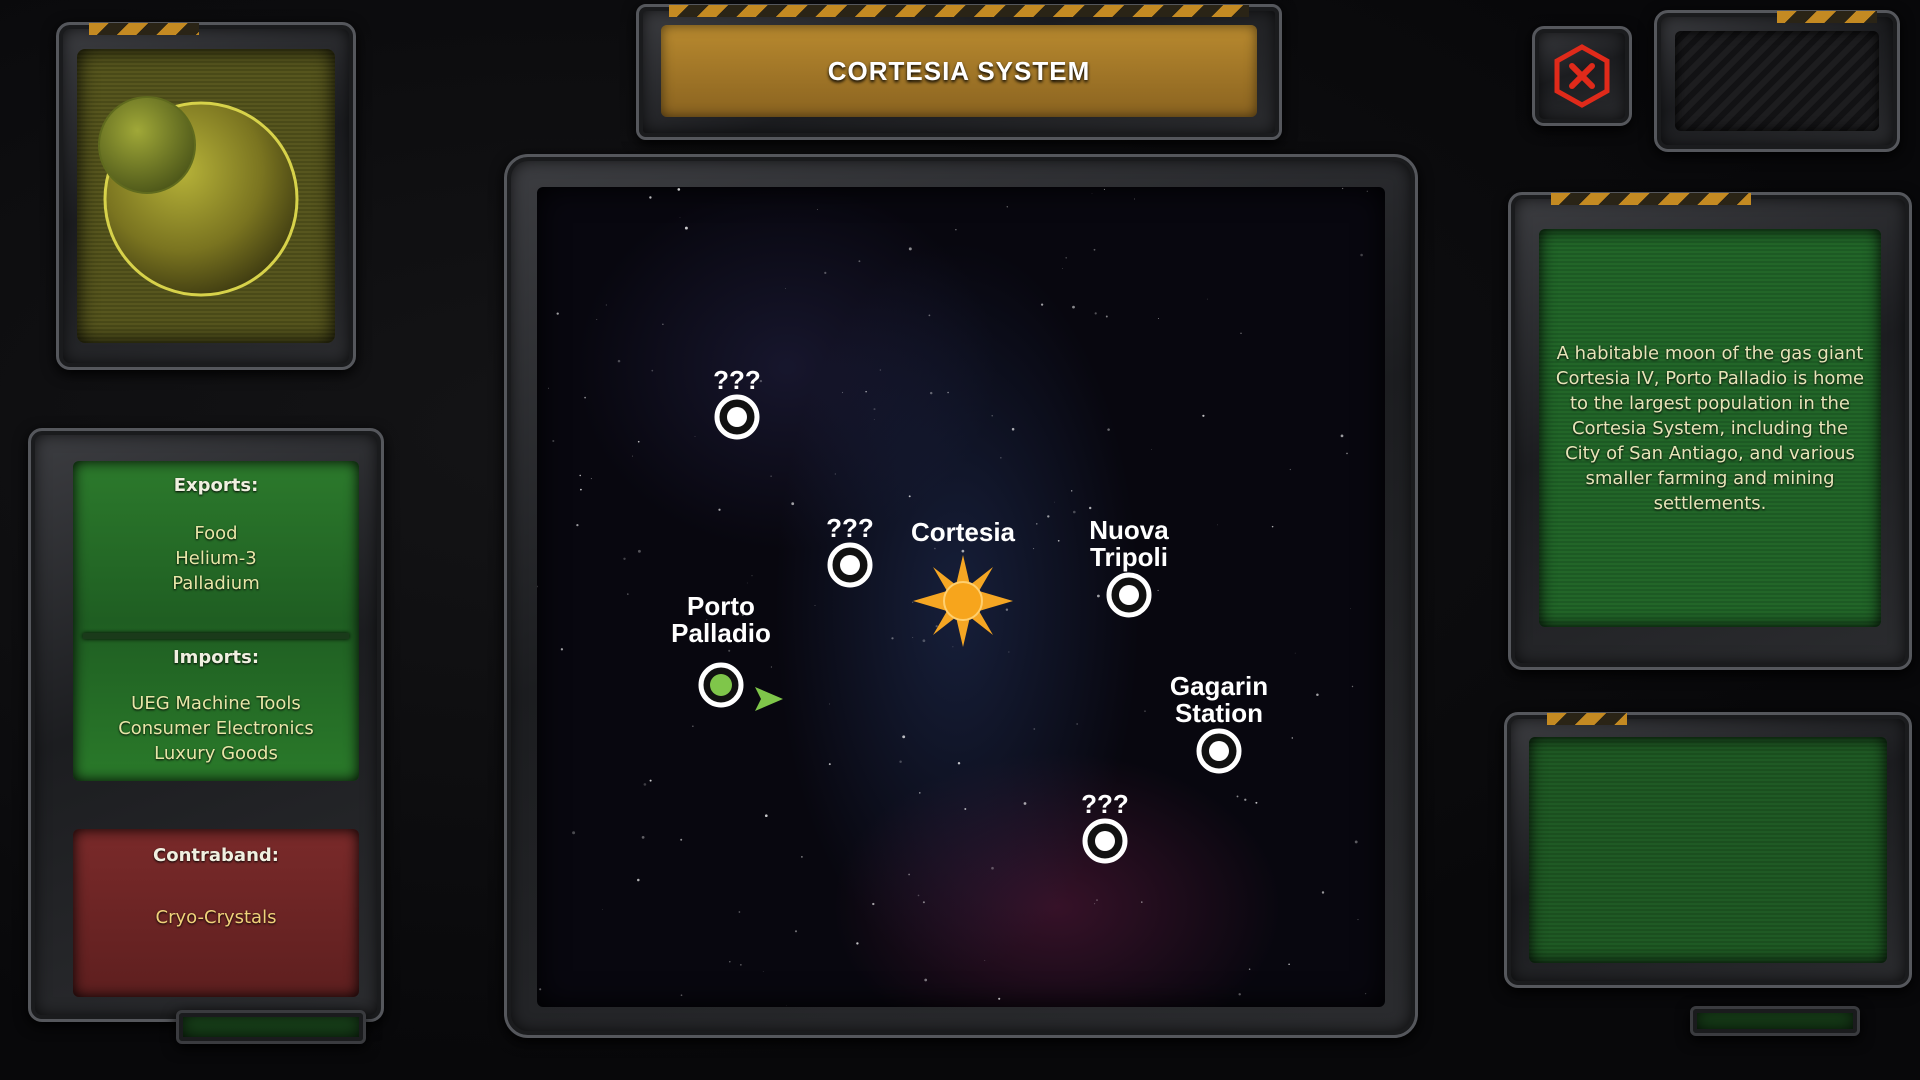  Describe the element at coordinates (1129, 530) in the screenshot. I see `location-label: Nuova` at that location.